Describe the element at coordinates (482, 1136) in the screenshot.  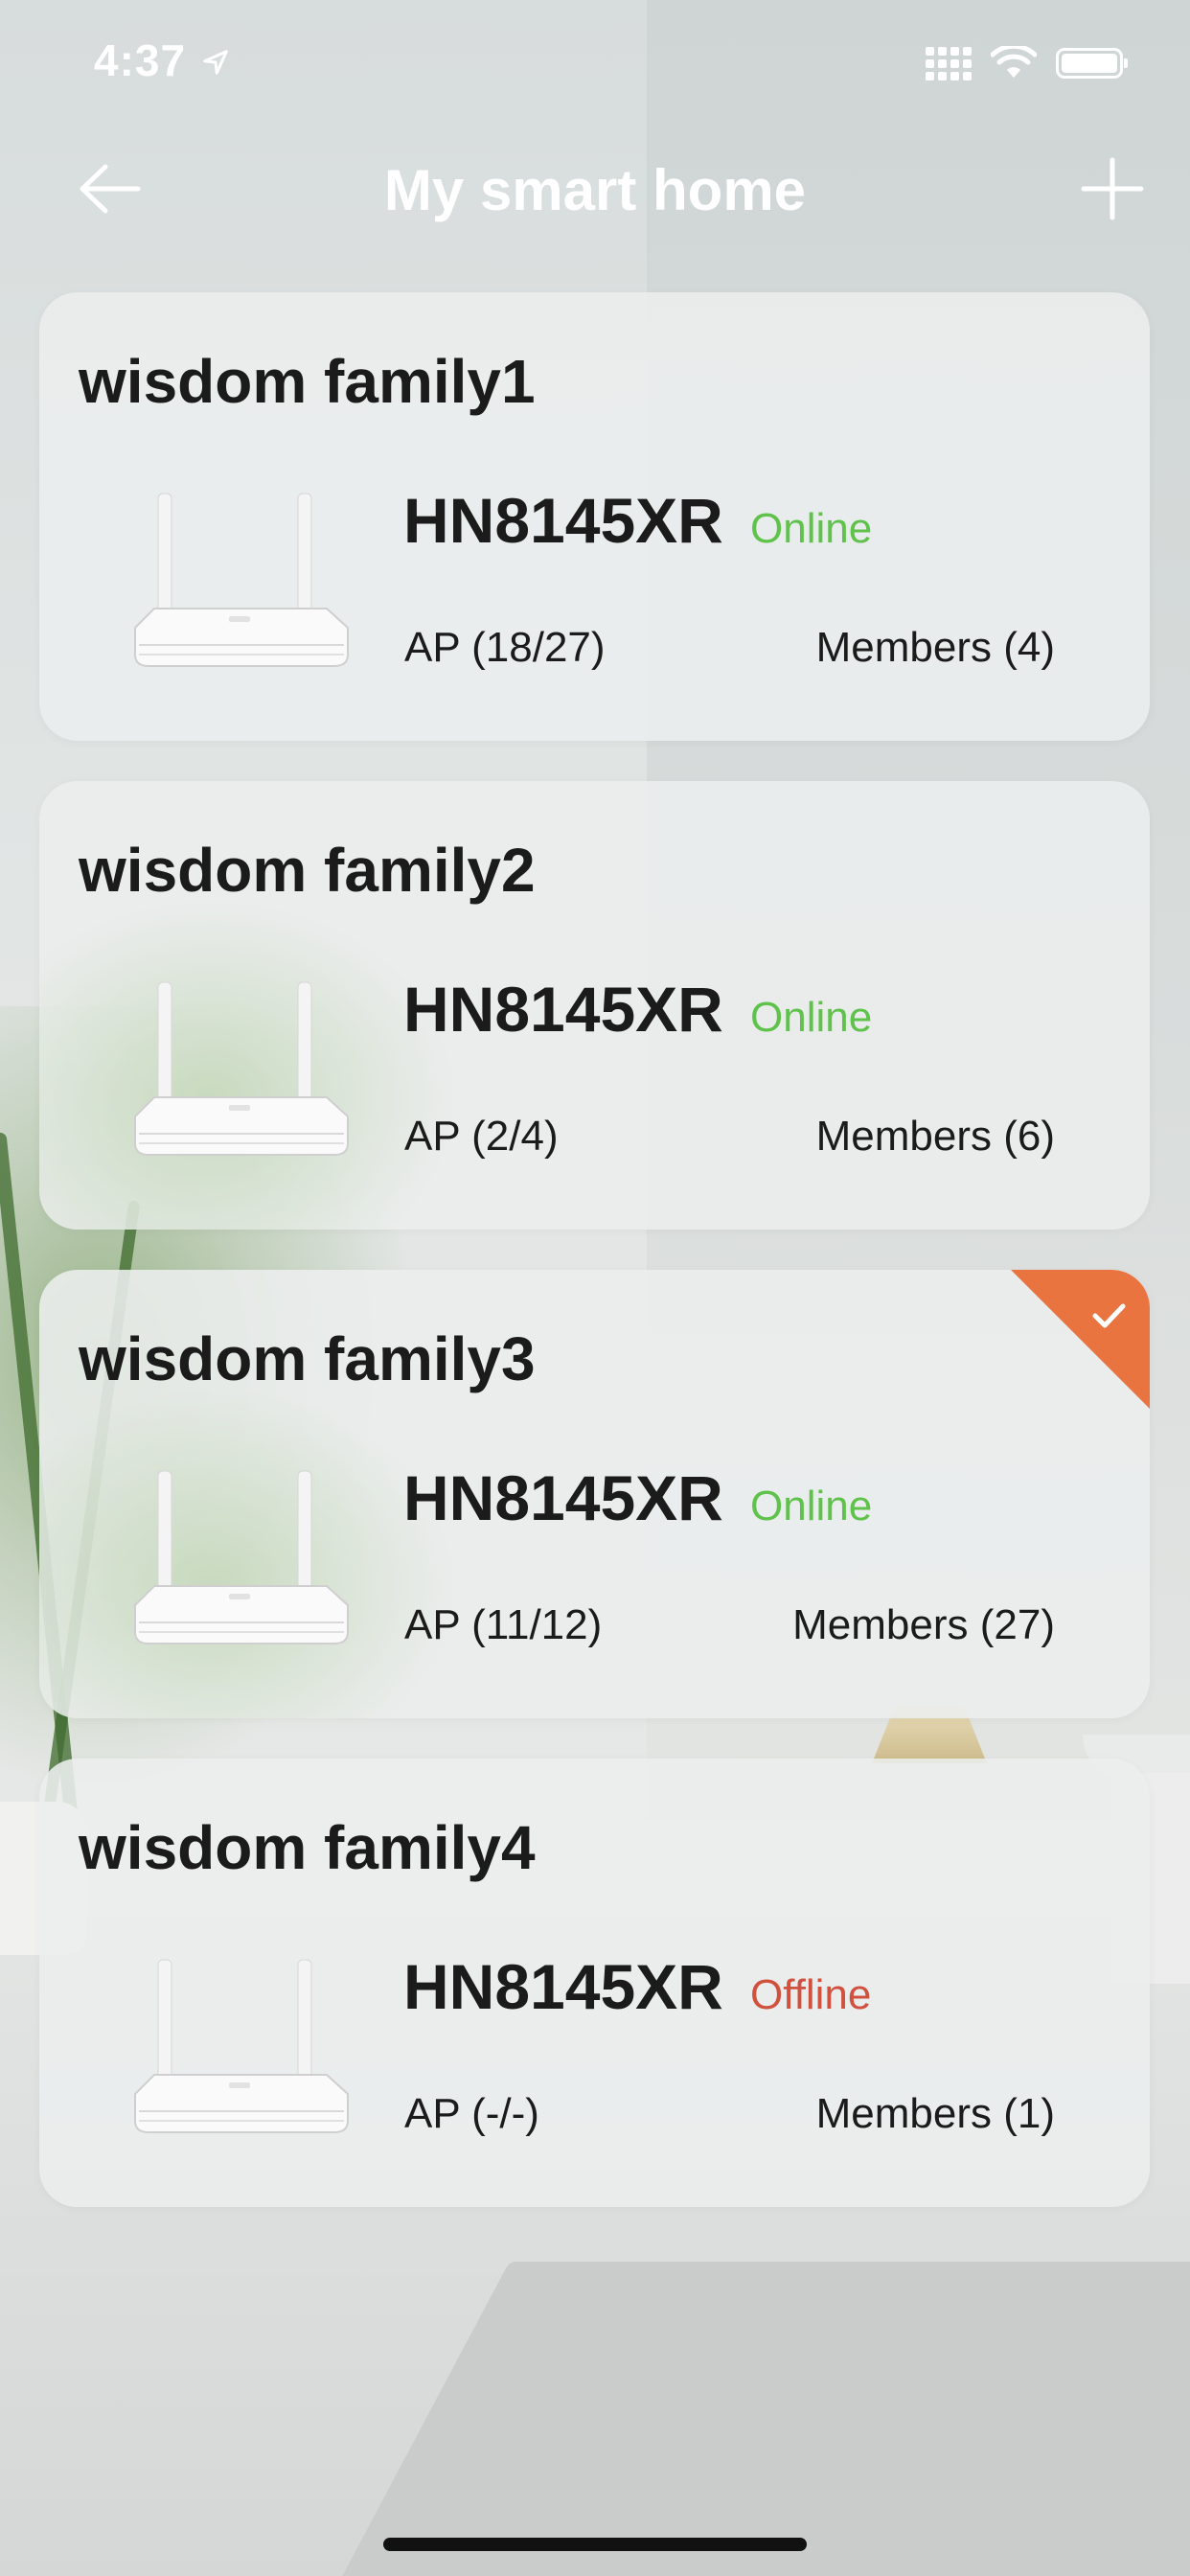
I see `ap-count: AP (2/4)` at that location.